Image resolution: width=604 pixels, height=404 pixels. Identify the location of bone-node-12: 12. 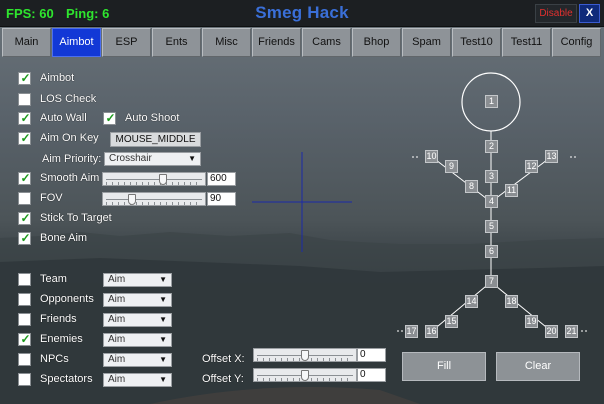
(531, 166).